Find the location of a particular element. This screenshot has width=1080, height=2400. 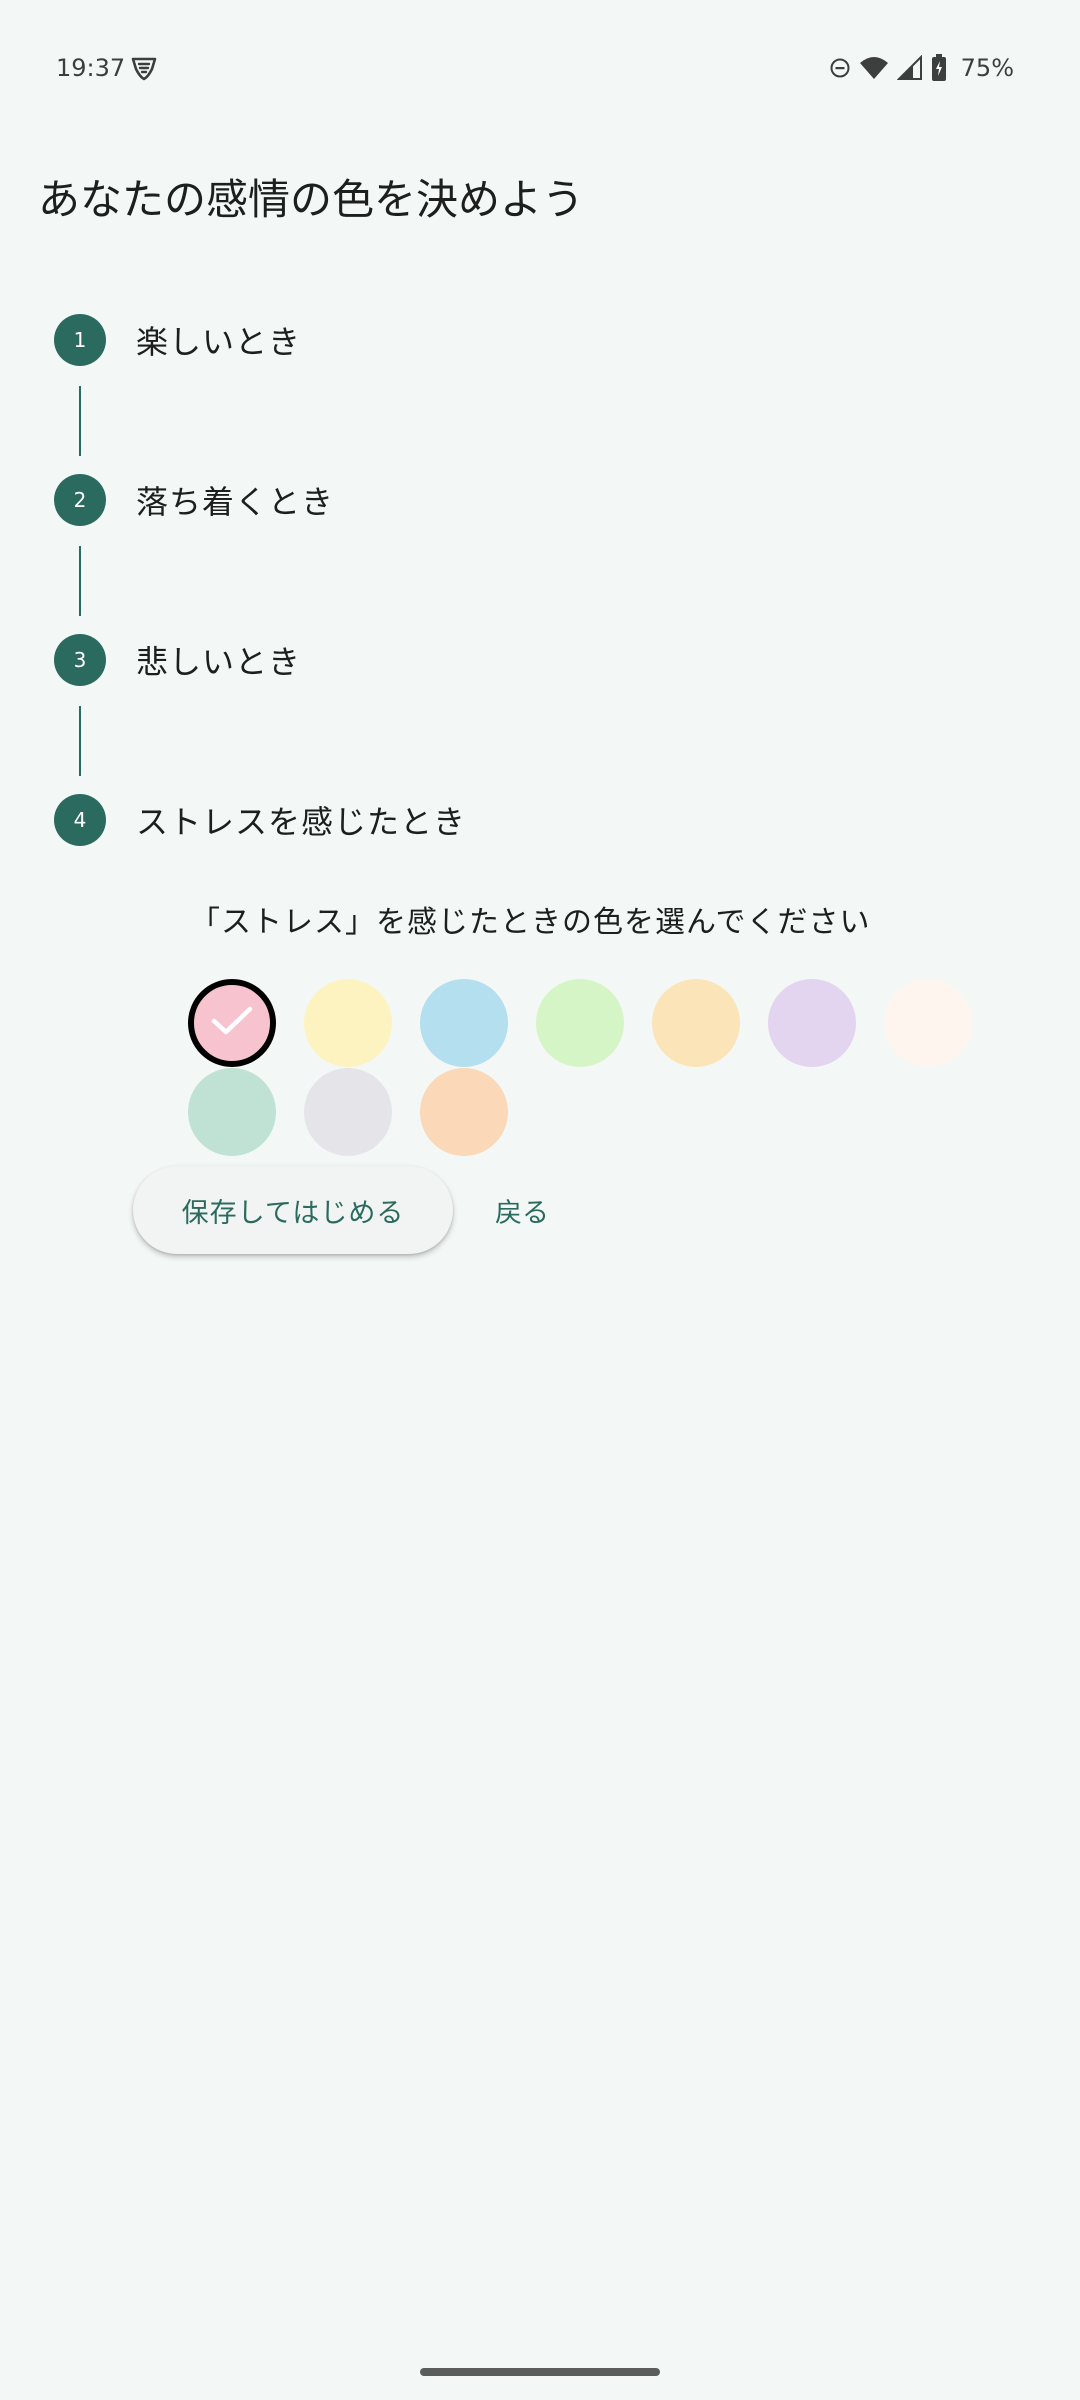

back-button: 戻る is located at coordinates (522, 1210).